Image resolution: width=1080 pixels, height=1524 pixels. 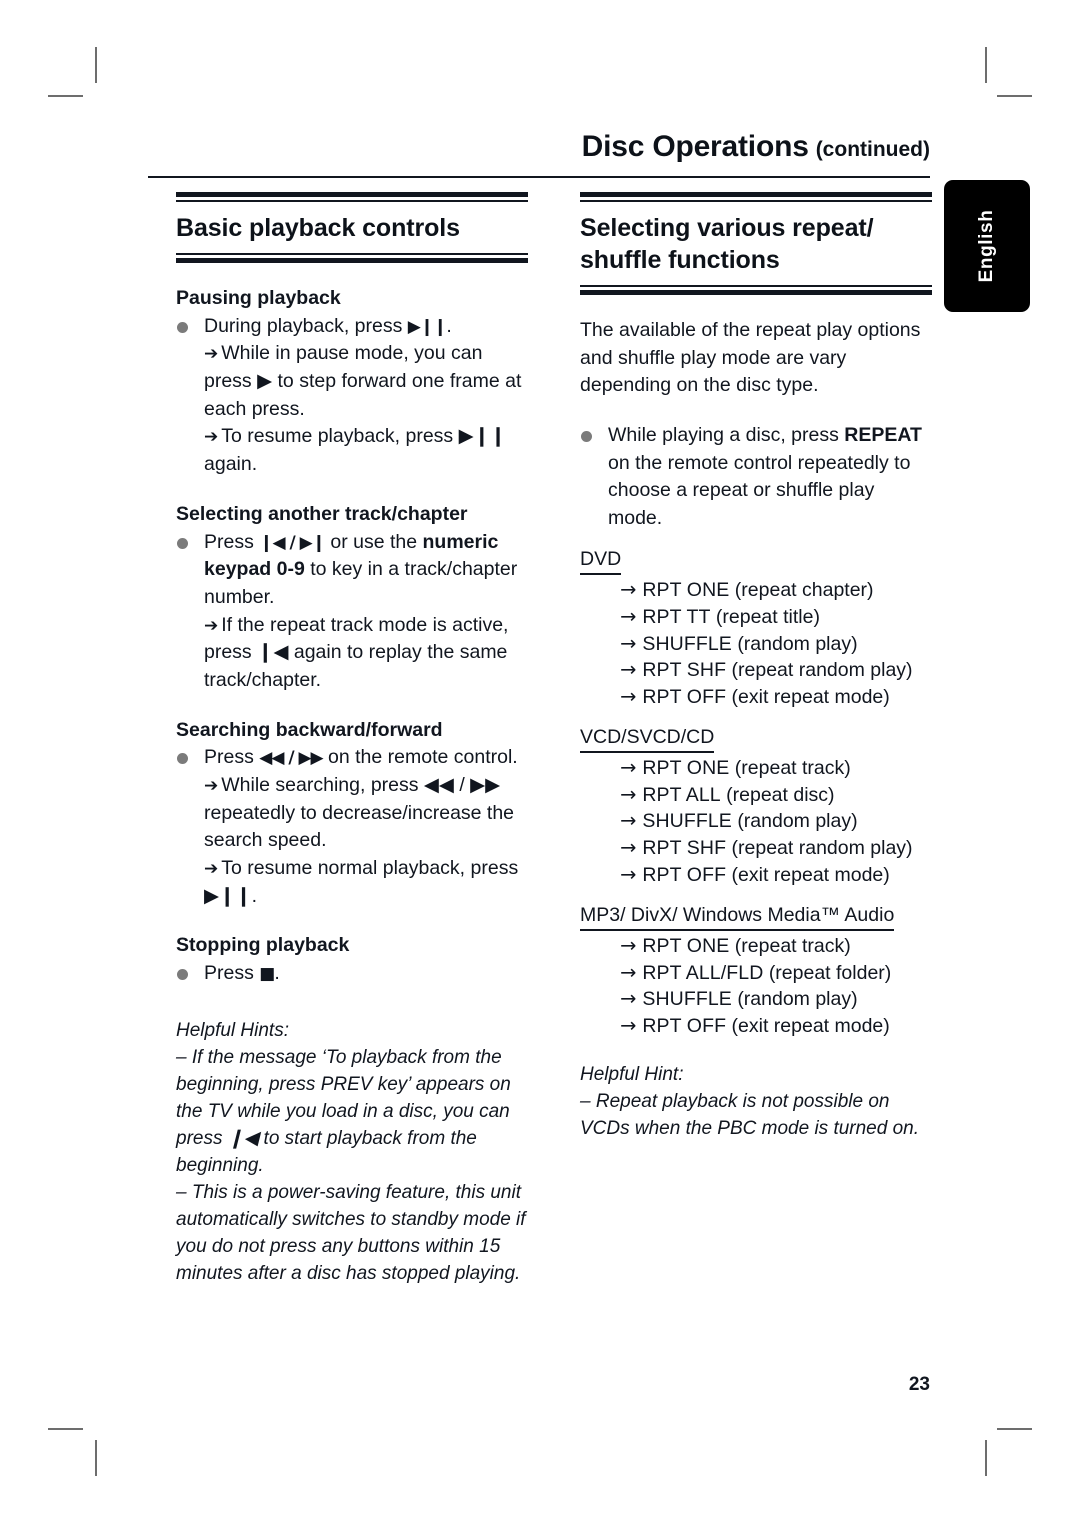 I want to click on language-tab-label: English, so click(x=986, y=246).